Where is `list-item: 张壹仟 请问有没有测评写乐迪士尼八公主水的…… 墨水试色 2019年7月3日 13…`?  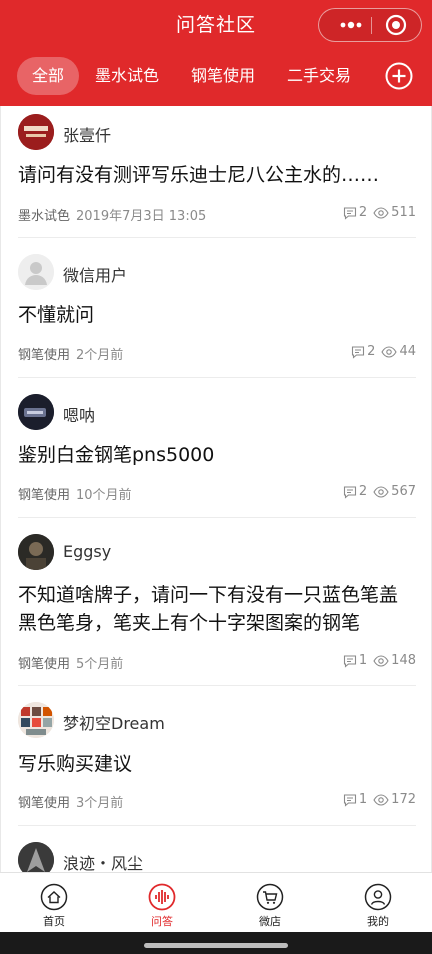
list-item: 张壹仟 请问有没有测评写乐迪士尼八公主水的…… 墨水试色 2019年7月3日 13… is located at coordinates (216, 173).